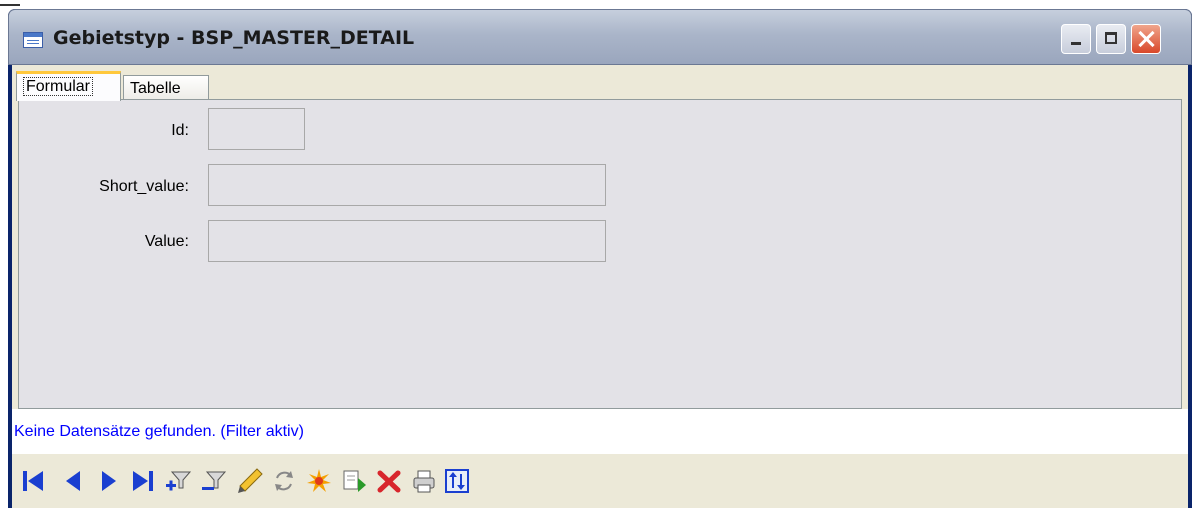 This screenshot has height=513, width=1199. What do you see at coordinates (155, 88) in the screenshot?
I see `tab-tabelle-label: Tabelle` at bounding box center [155, 88].